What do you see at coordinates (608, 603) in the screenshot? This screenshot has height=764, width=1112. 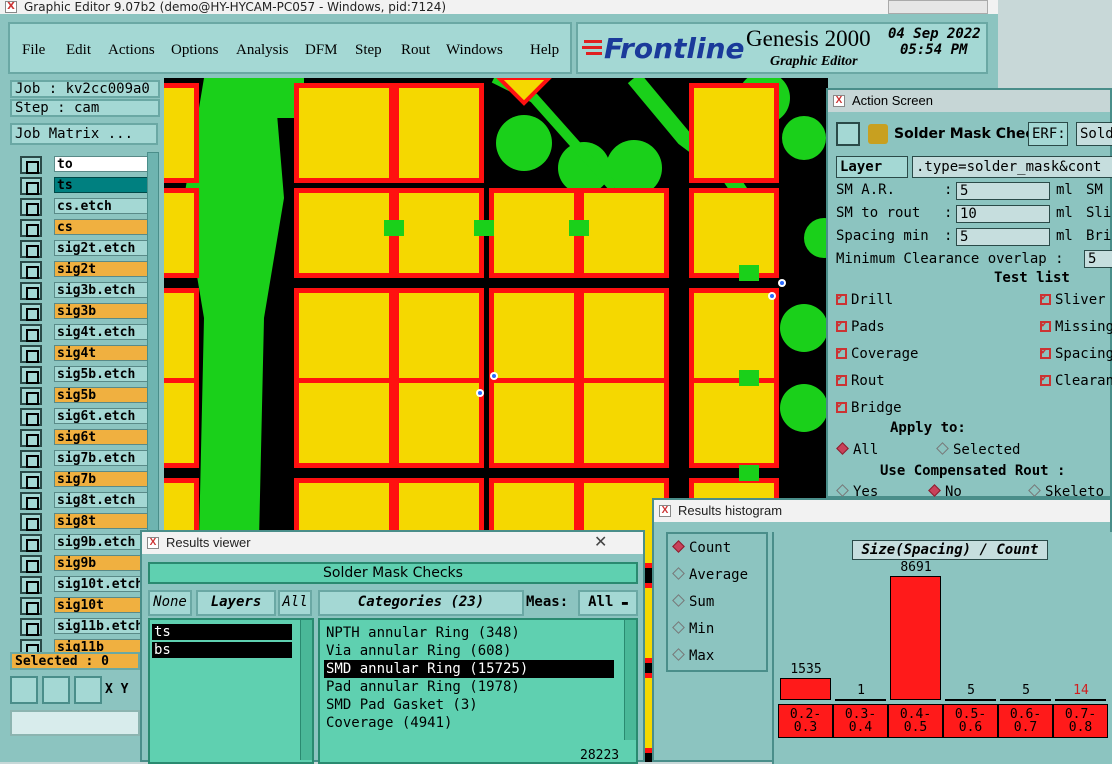 I see `meas-dropdown: All ▬` at bounding box center [608, 603].